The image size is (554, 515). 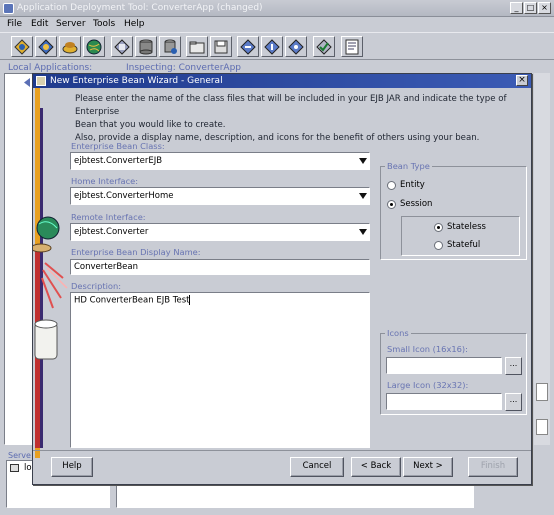 I want to click on bean-class-label: Enterprise Bean Class:, so click(x=118, y=146).